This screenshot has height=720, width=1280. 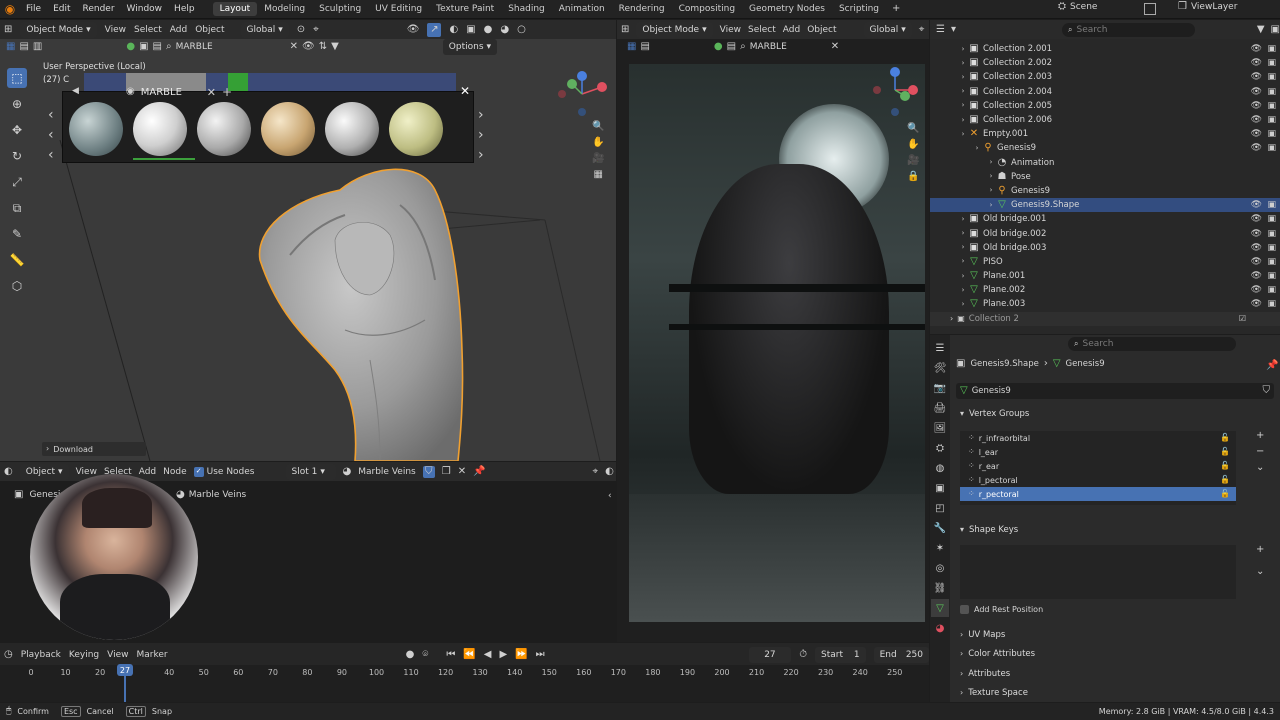 I want to click on new-scene-icon, so click(x=1150, y=9).